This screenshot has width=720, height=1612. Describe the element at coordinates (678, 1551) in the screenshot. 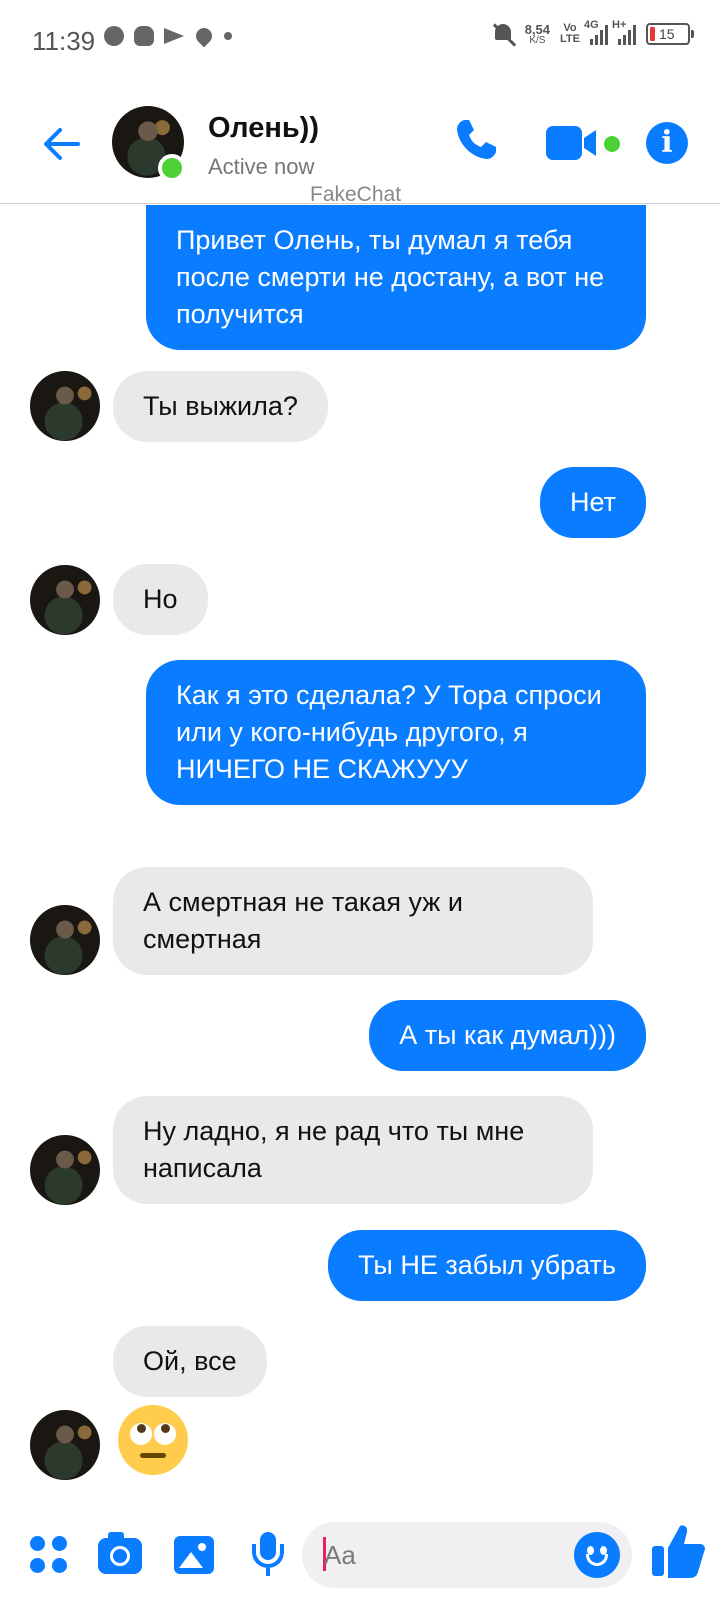

I see `thumbs-up-icon` at that location.